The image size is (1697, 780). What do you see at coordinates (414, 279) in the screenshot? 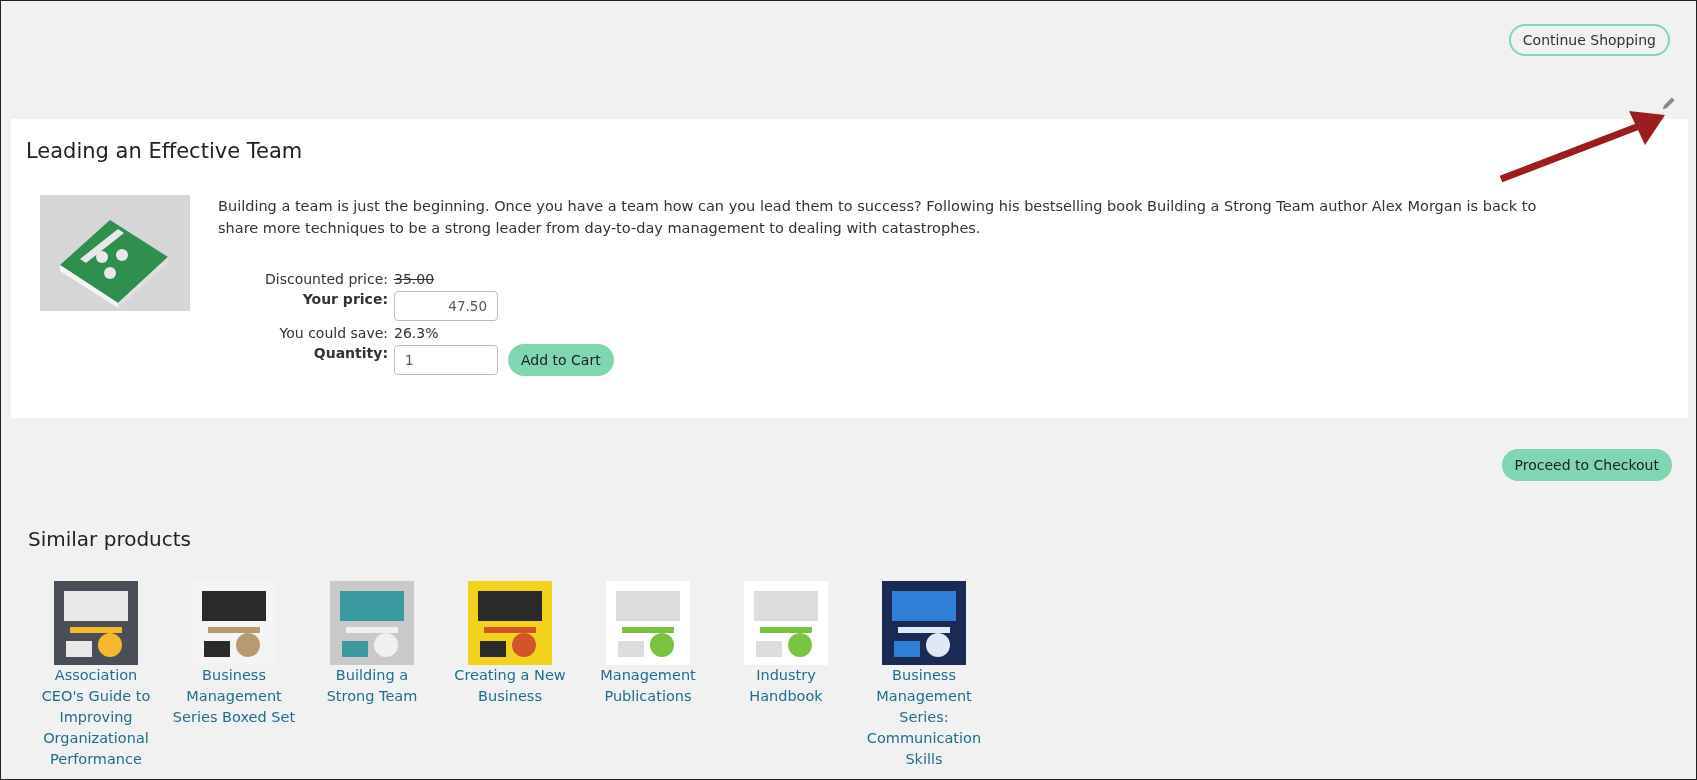
I see `price-value: 35.00` at bounding box center [414, 279].